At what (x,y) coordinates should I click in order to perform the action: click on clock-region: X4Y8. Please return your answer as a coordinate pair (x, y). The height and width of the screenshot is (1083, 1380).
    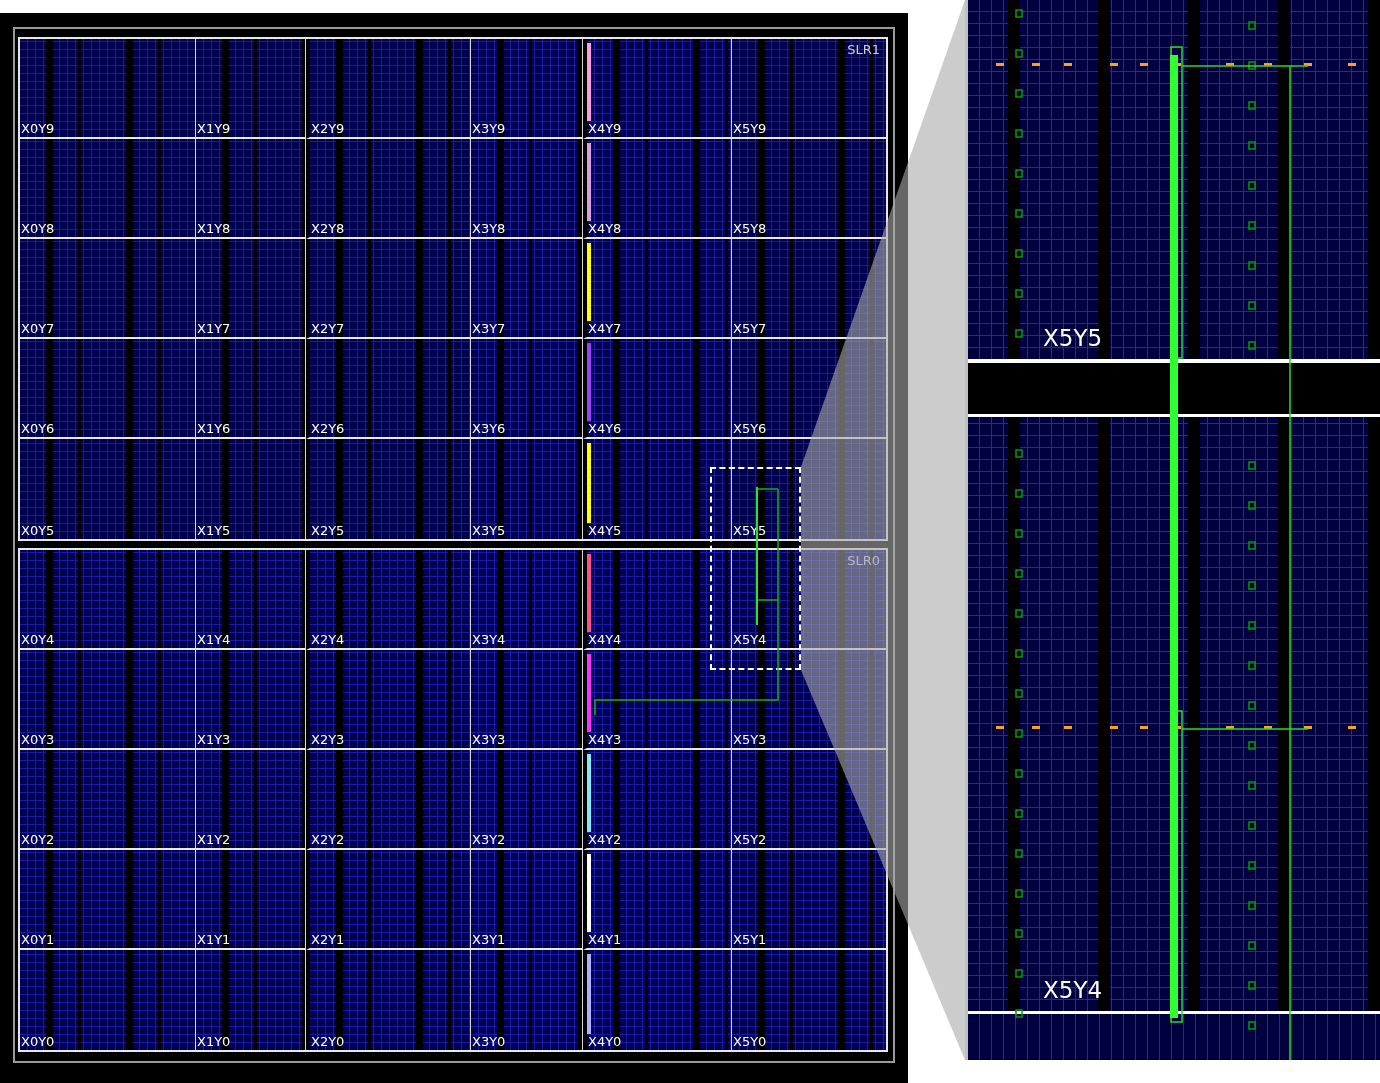
    Looking at the image, I should click on (657, 189).